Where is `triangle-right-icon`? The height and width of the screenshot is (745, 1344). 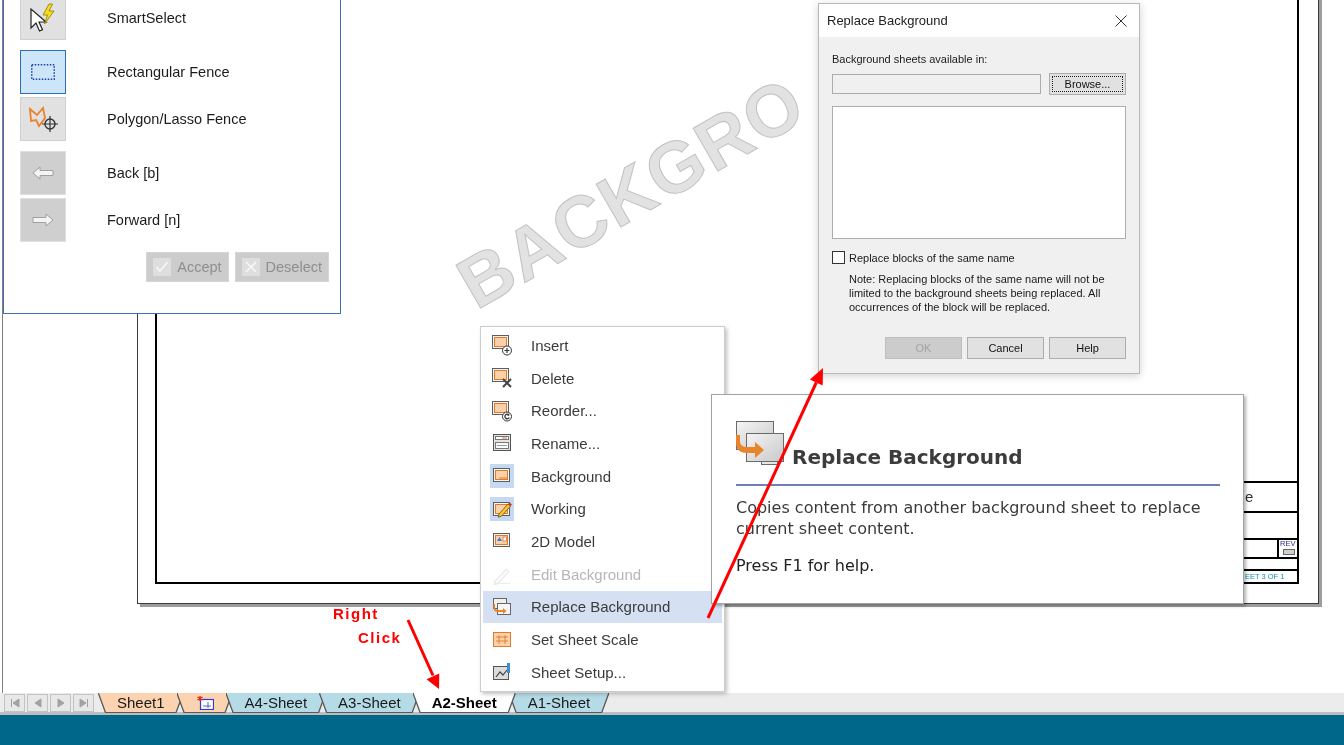
triangle-right-icon is located at coordinates (60, 703).